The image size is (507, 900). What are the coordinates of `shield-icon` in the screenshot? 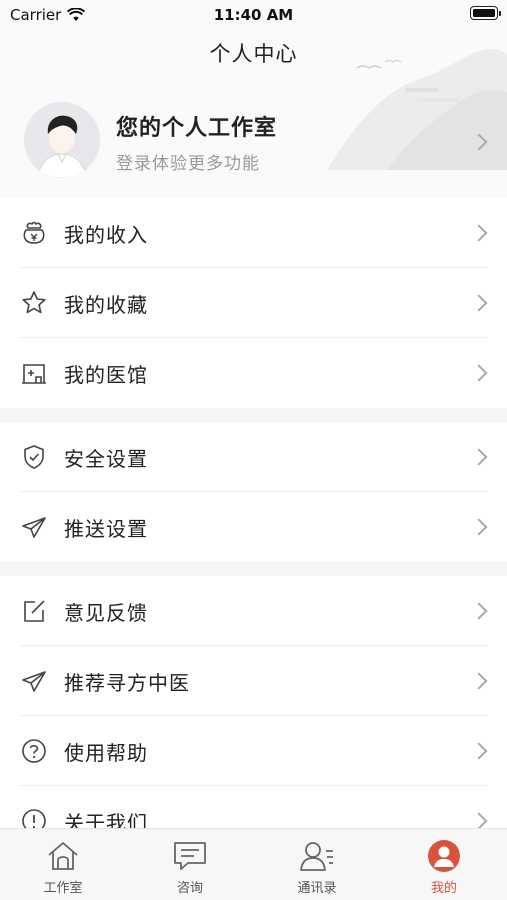 It's located at (34, 457).